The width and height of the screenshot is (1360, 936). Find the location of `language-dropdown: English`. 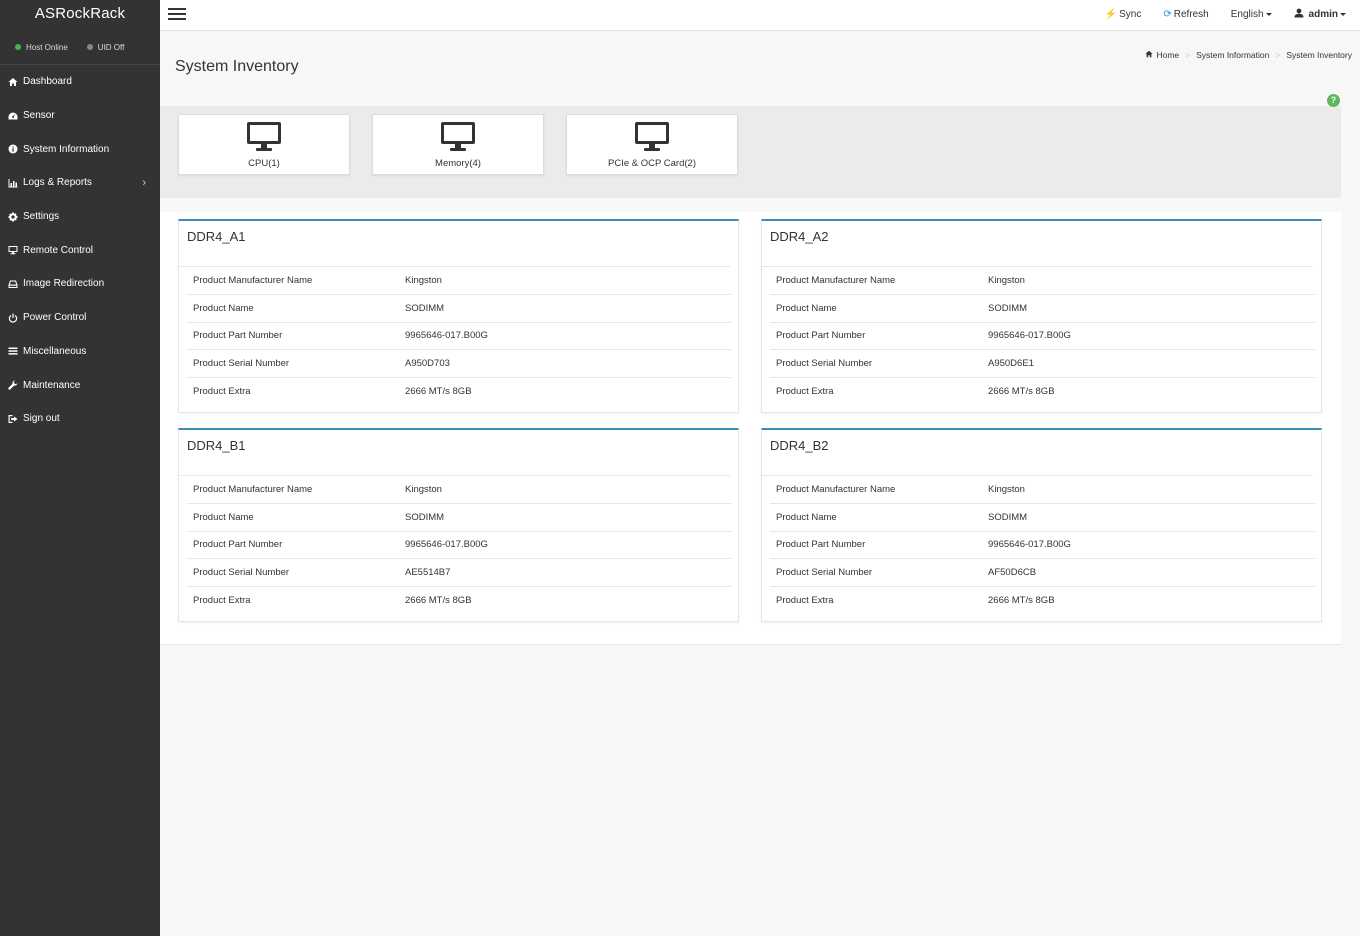

language-dropdown: English is located at coordinates (1251, 14).